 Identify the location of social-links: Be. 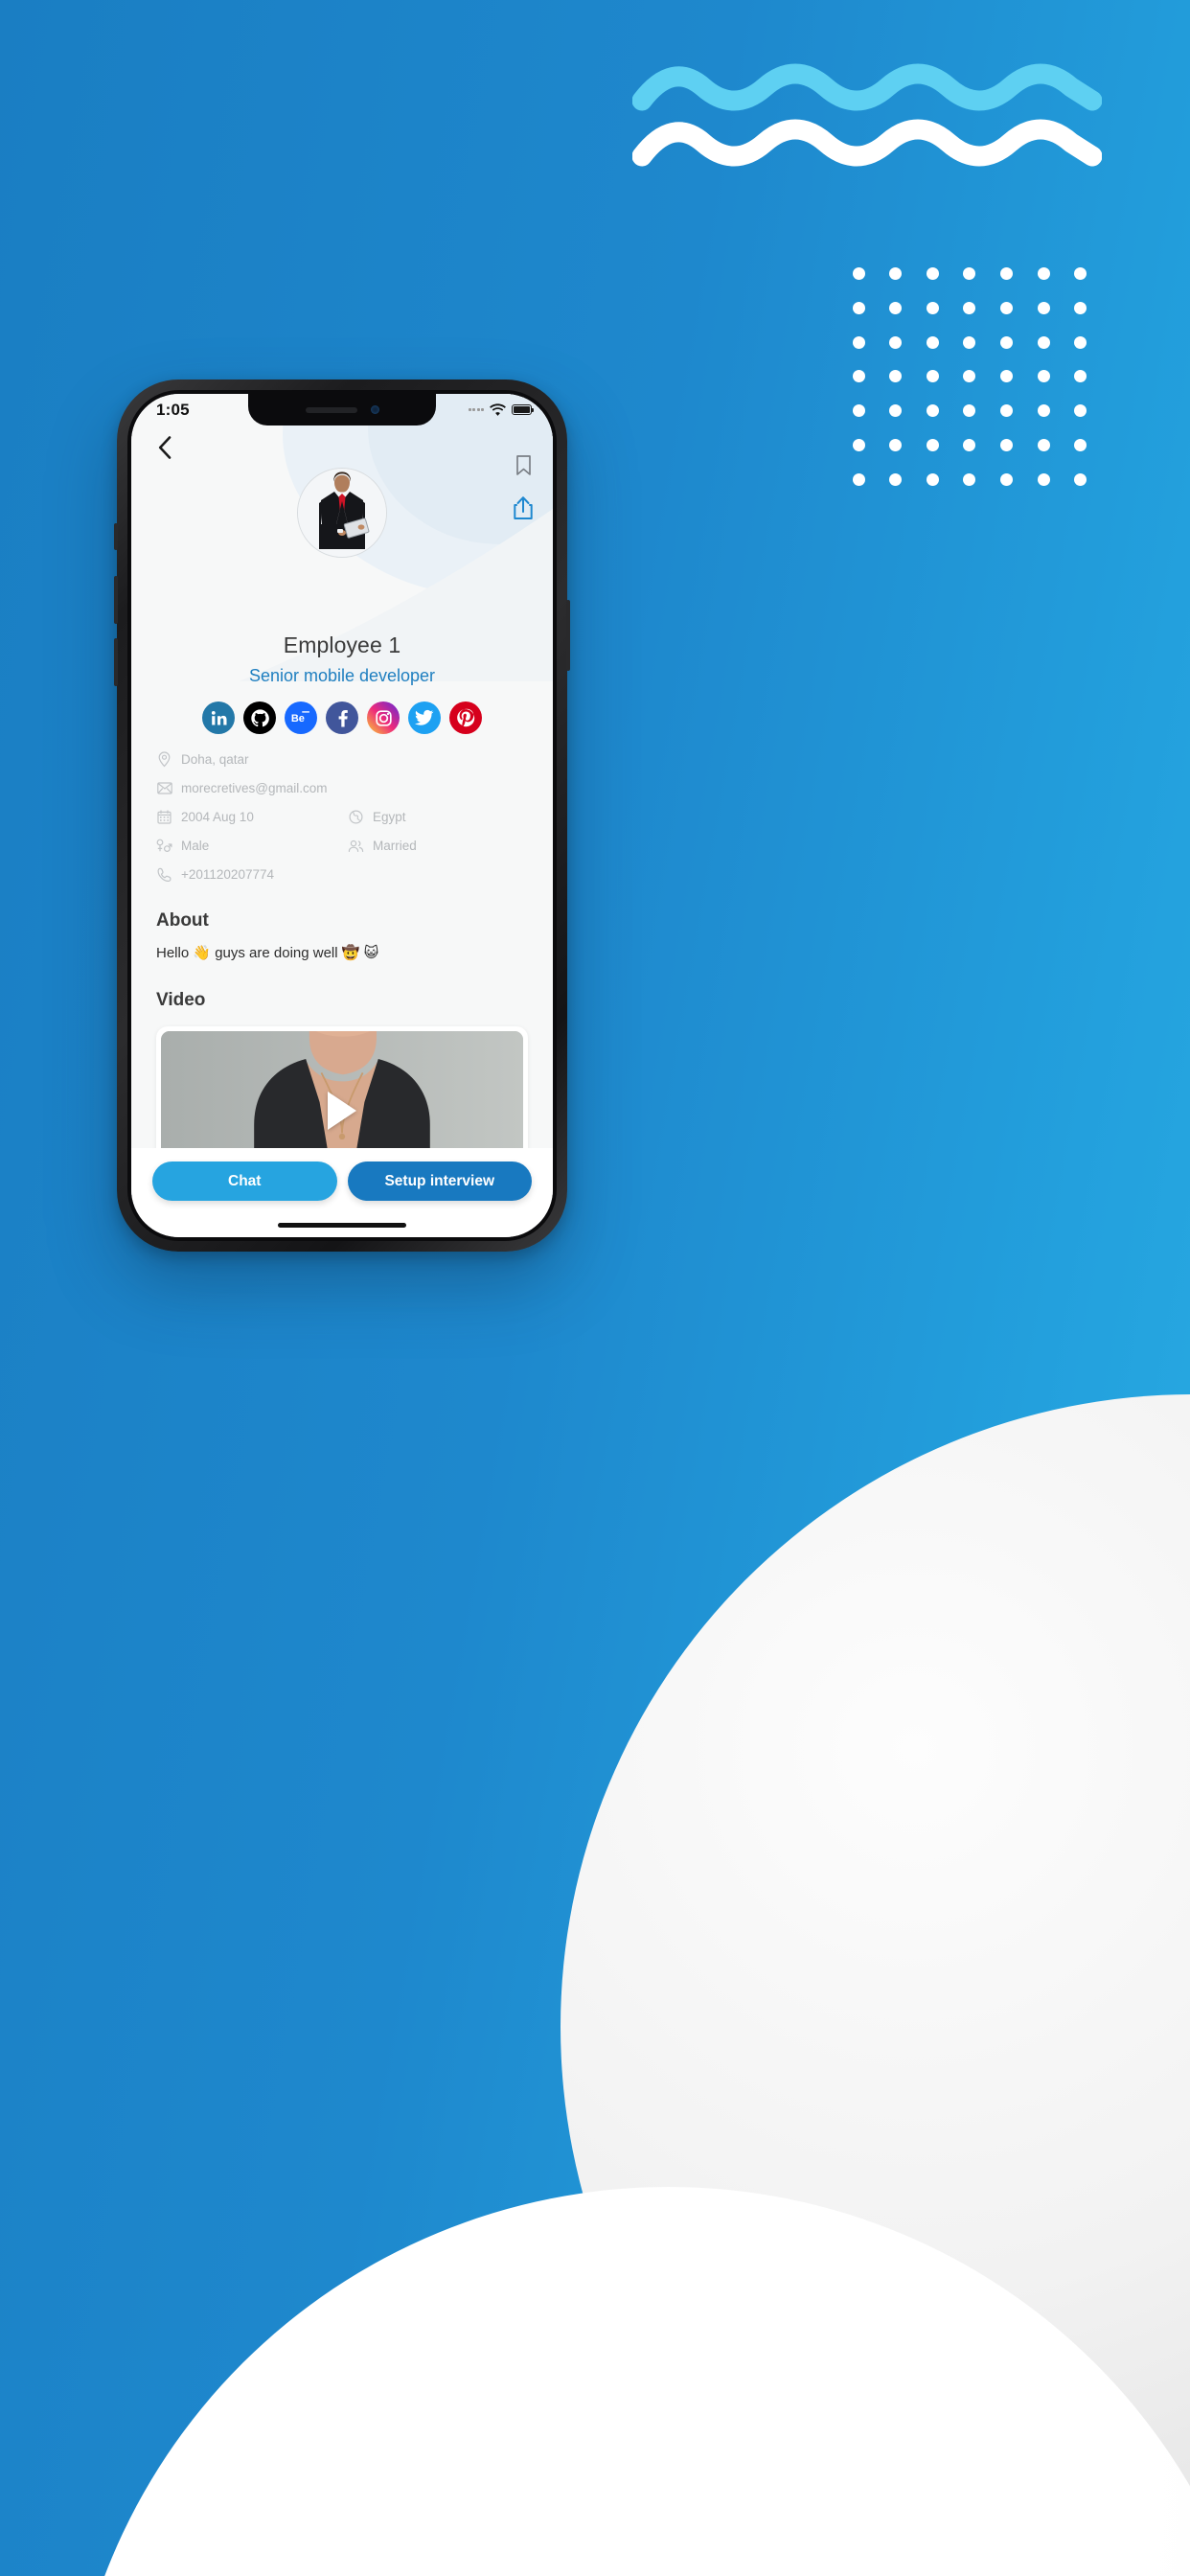
(342, 718).